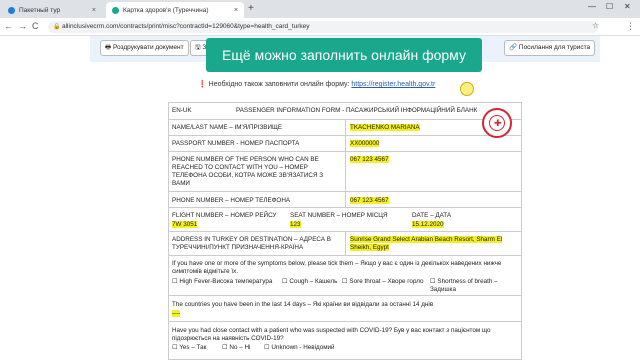 The image size is (640, 361). Describe the element at coordinates (57, 27) in the screenshot. I see `lock-icon: 🔒` at that location.